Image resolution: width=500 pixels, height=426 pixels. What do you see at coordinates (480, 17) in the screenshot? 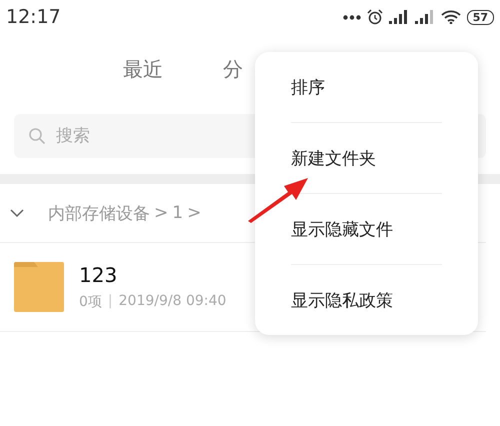
I see `battery-level: 57` at bounding box center [480, 17].